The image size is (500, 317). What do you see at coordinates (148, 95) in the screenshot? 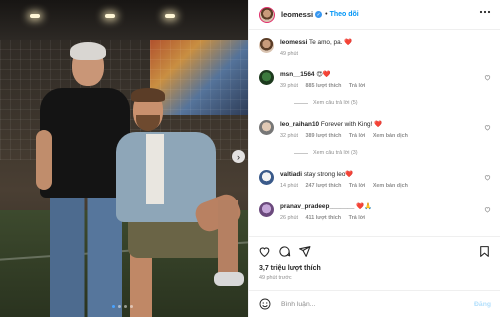
I see `person-2-hair` at bounding box center [148, 95].